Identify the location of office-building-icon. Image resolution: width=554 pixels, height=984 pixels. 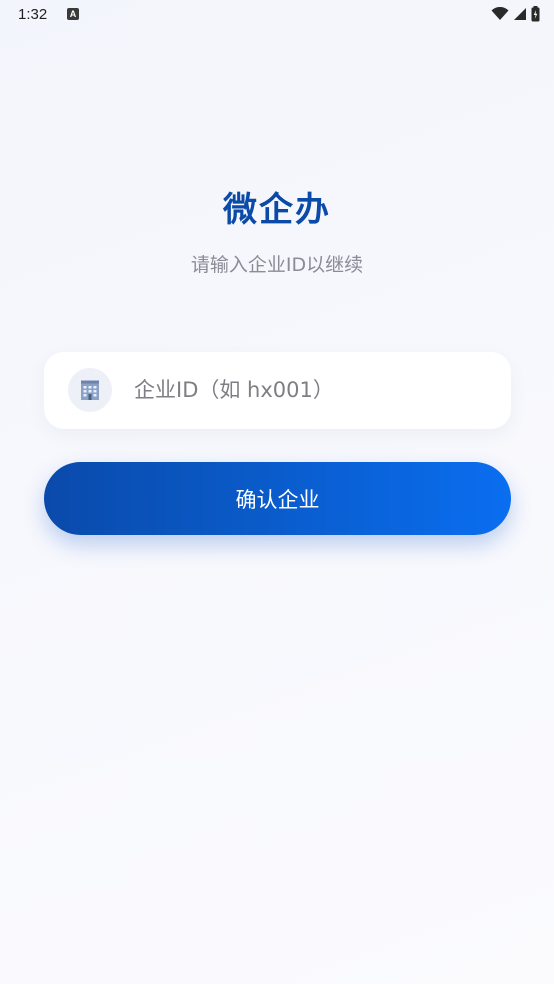
(90, 390).